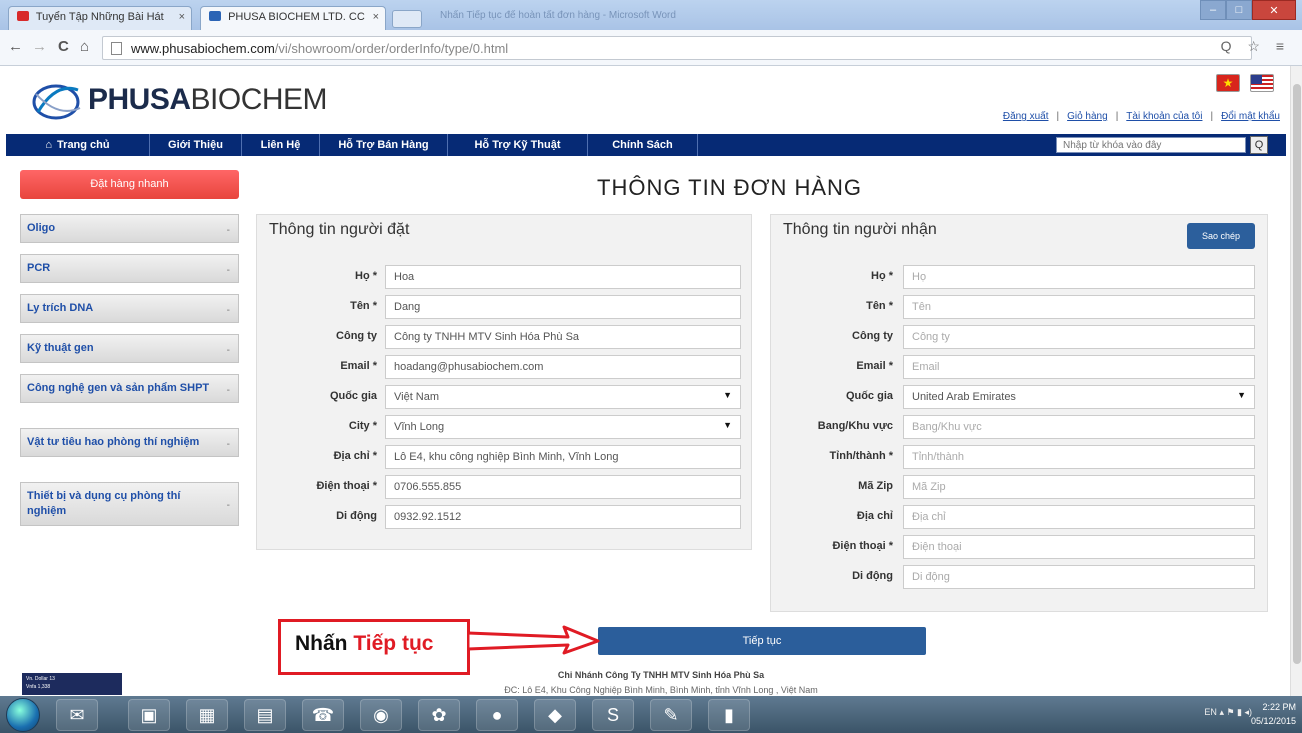 Image resolution: width=1302 pixels, height=733 pixels. I want to click on start-button-icon, so click(23, 715).